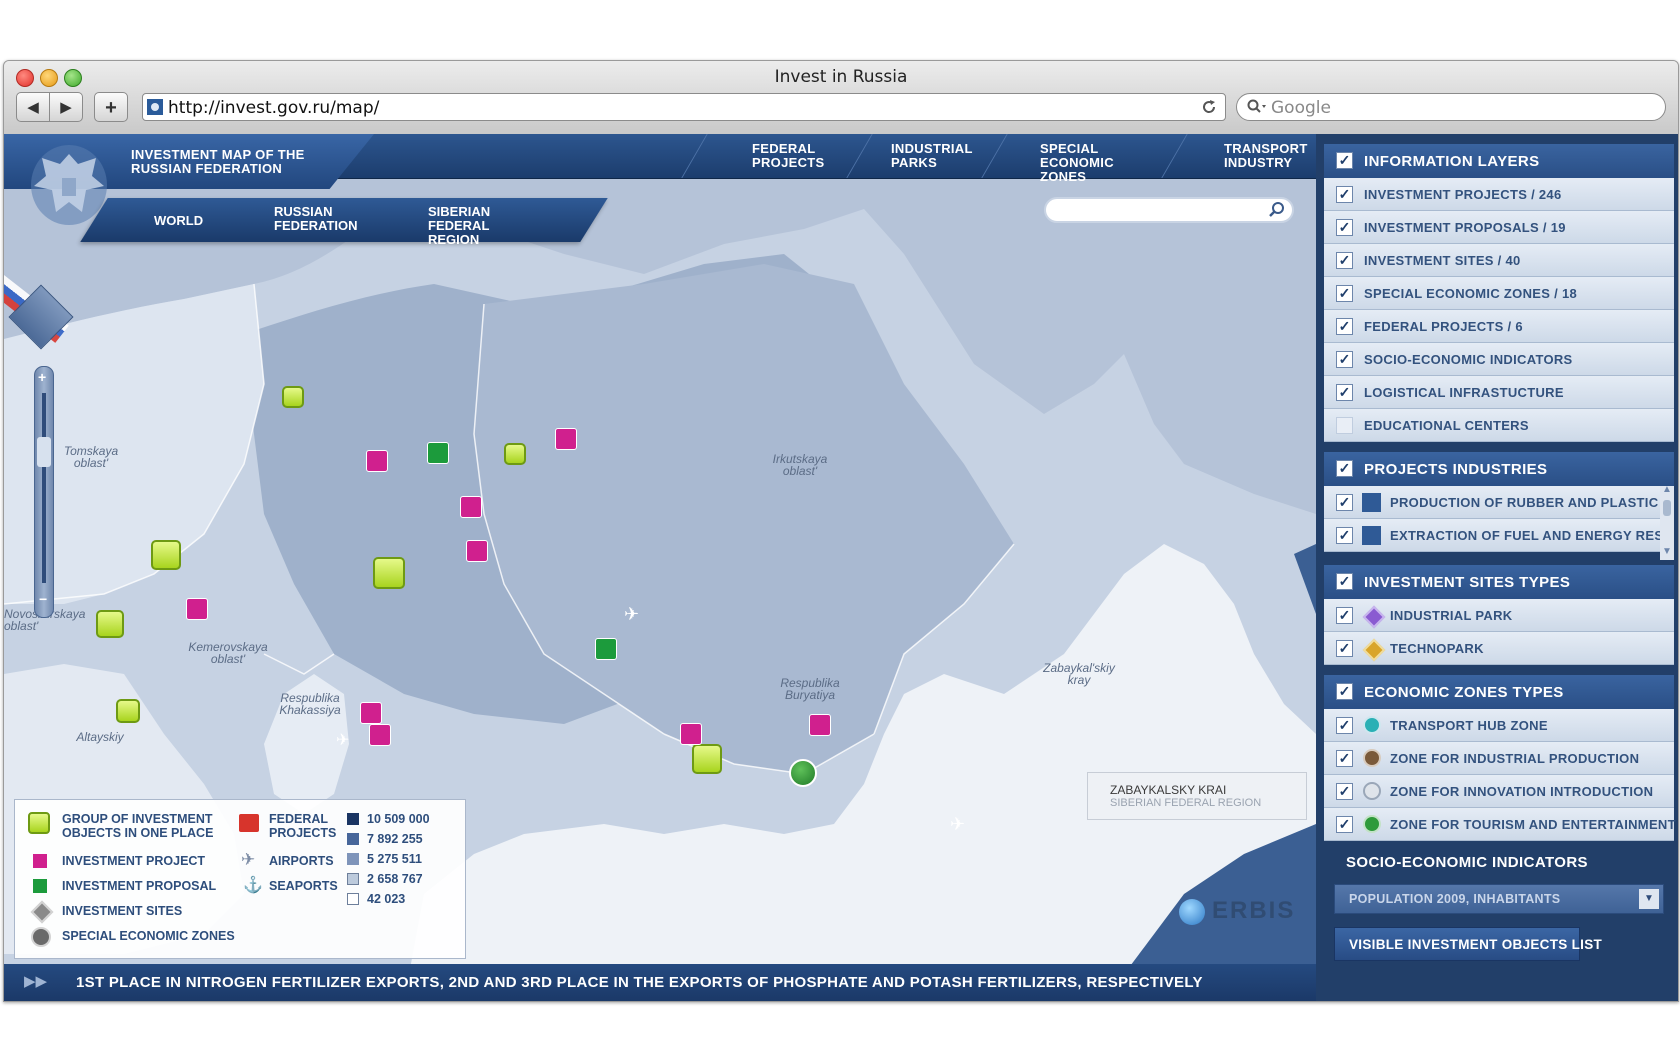 The height and width of the screenshot is (1059, 1680). I want to click on visible-investment-objects-list-button: VISIBLE INVESTMENT OBJECTS LIST, so click(1468, 944).